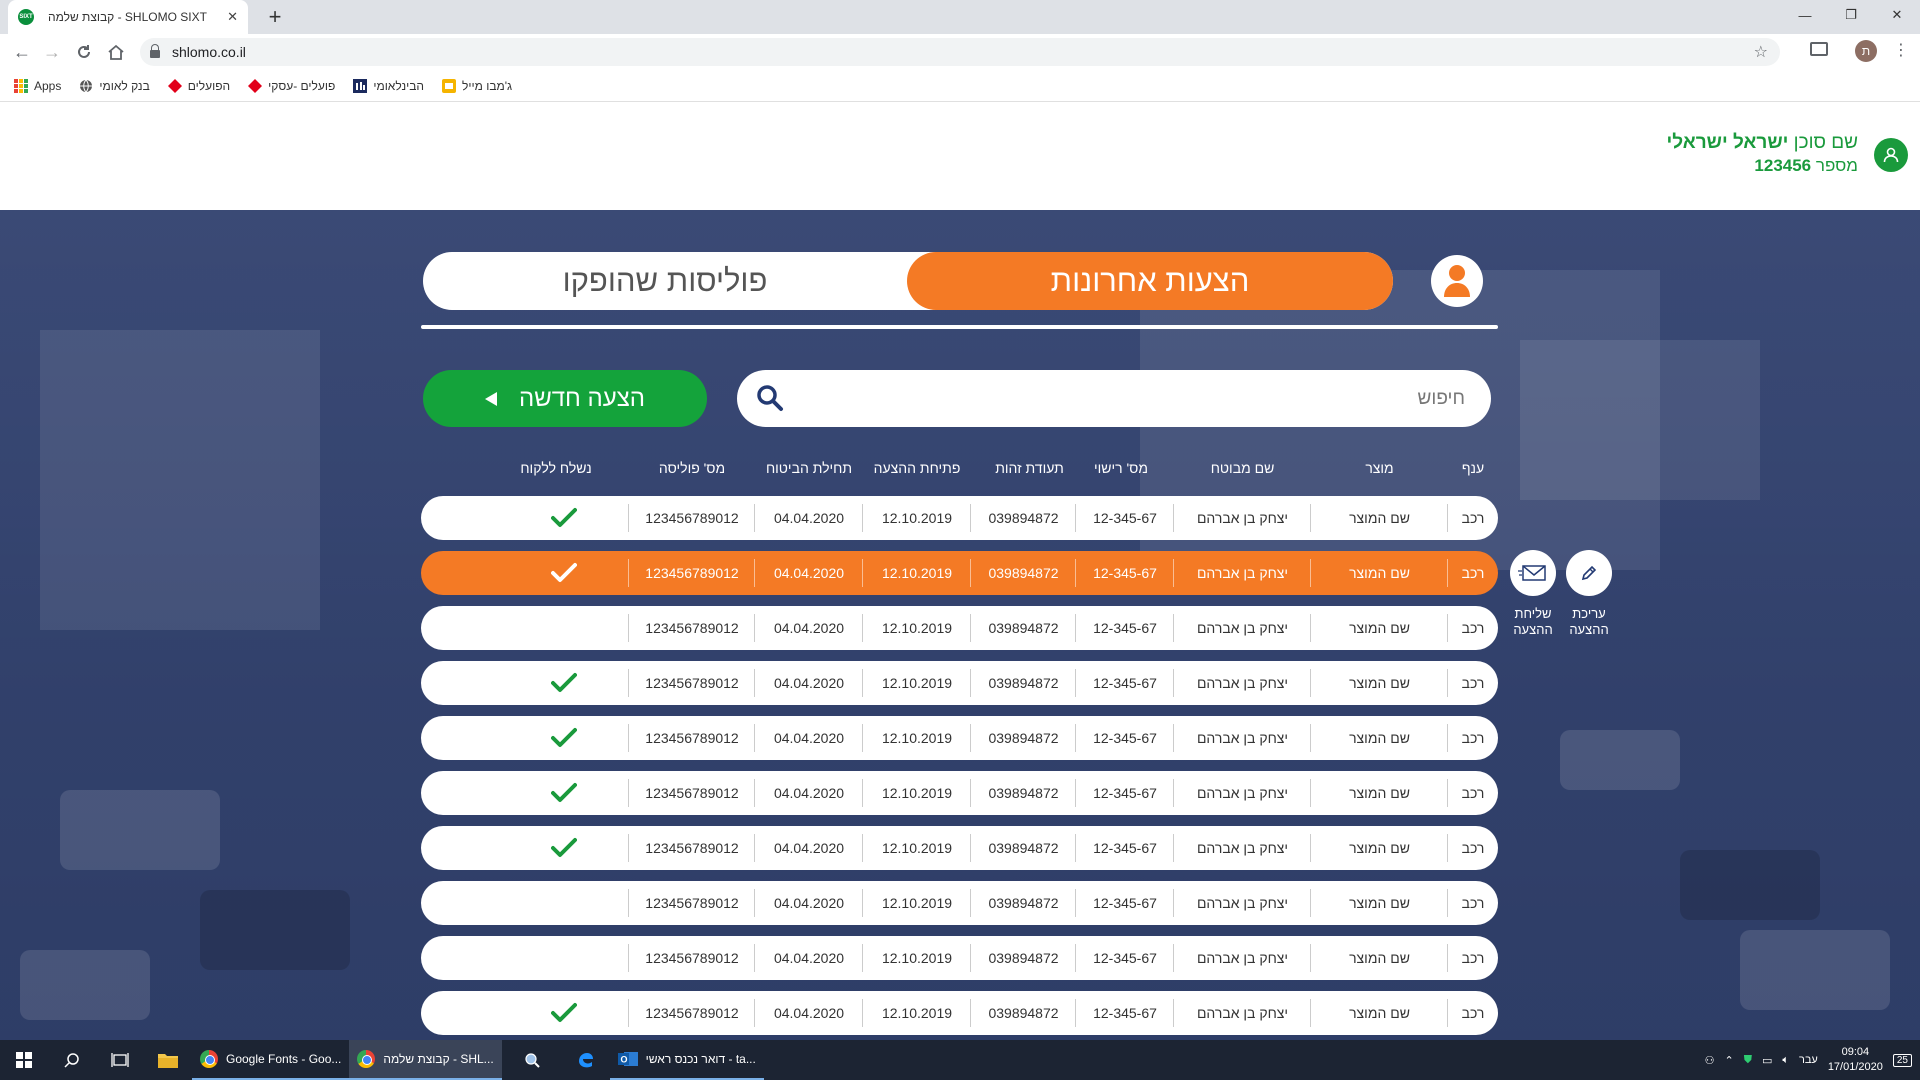 The image size is (1920, 1080). Describe the element at coordinates (1242, 468) in the screenshot. I see `column-header: שם מבוטח` at that location.